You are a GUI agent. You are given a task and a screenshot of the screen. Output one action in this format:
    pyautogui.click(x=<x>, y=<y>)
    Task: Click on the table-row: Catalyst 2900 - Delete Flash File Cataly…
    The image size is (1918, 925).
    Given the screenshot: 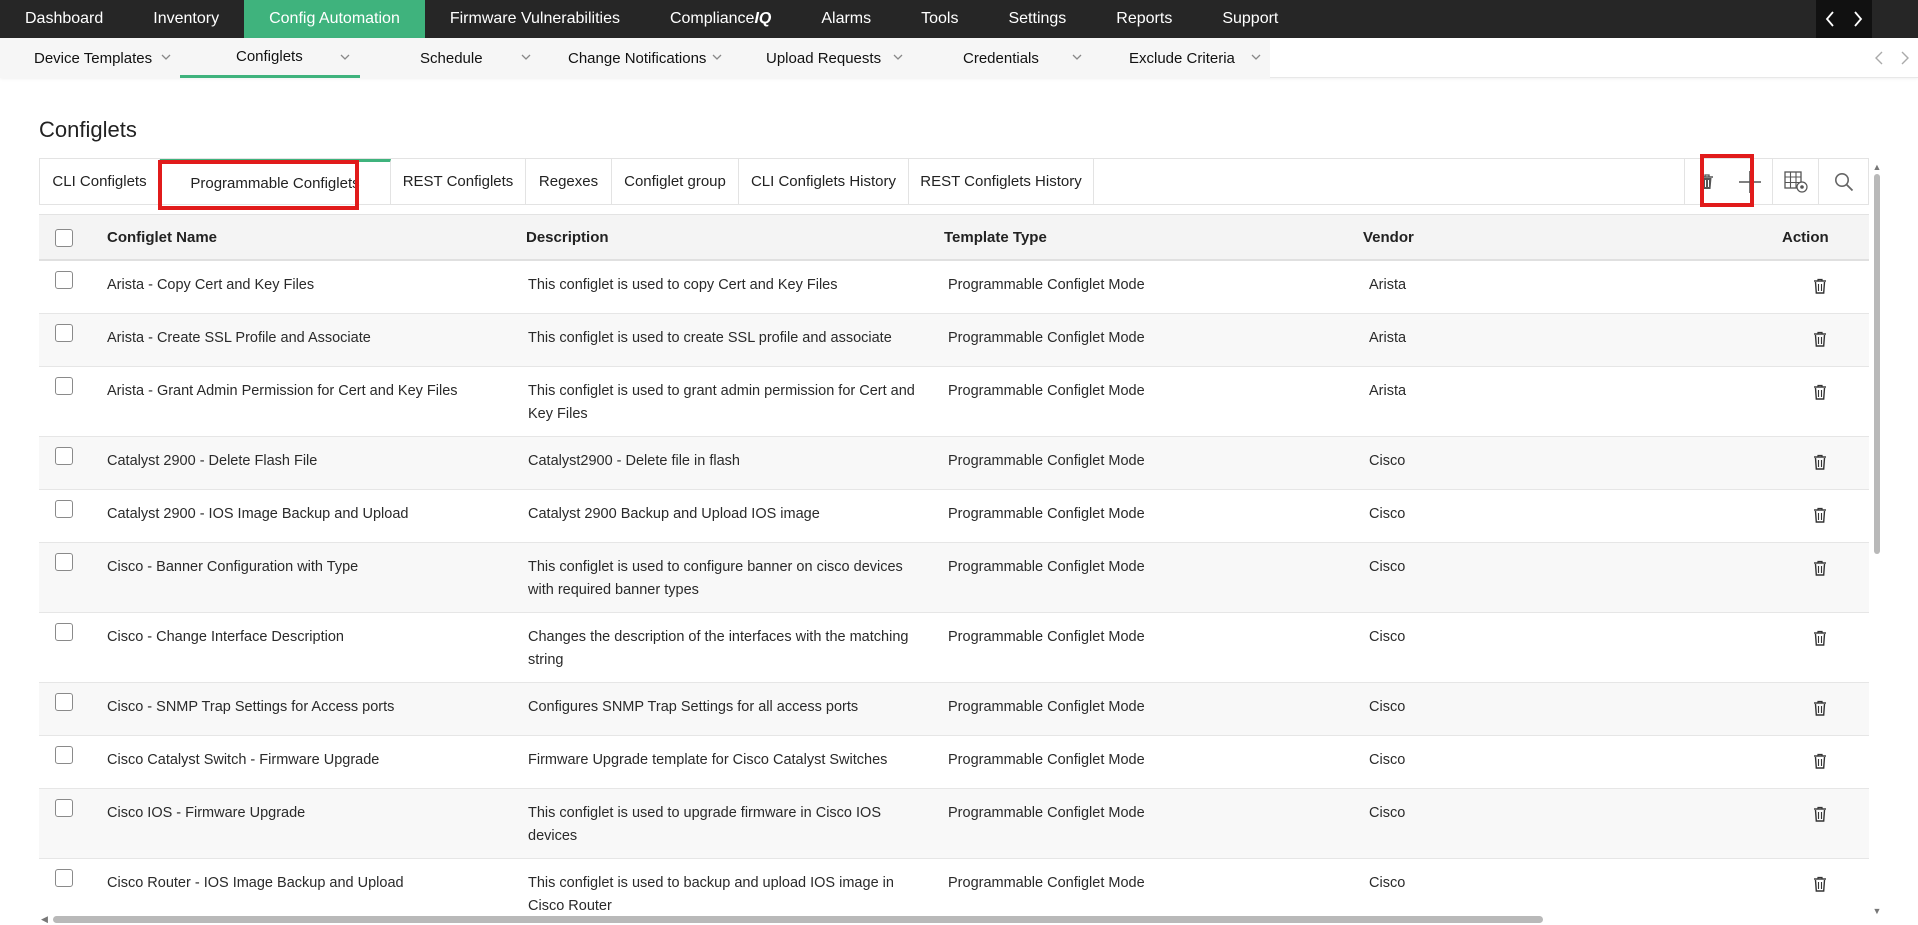 What is the action you would take?
    pyautogui.click(x=954, y=463)
    